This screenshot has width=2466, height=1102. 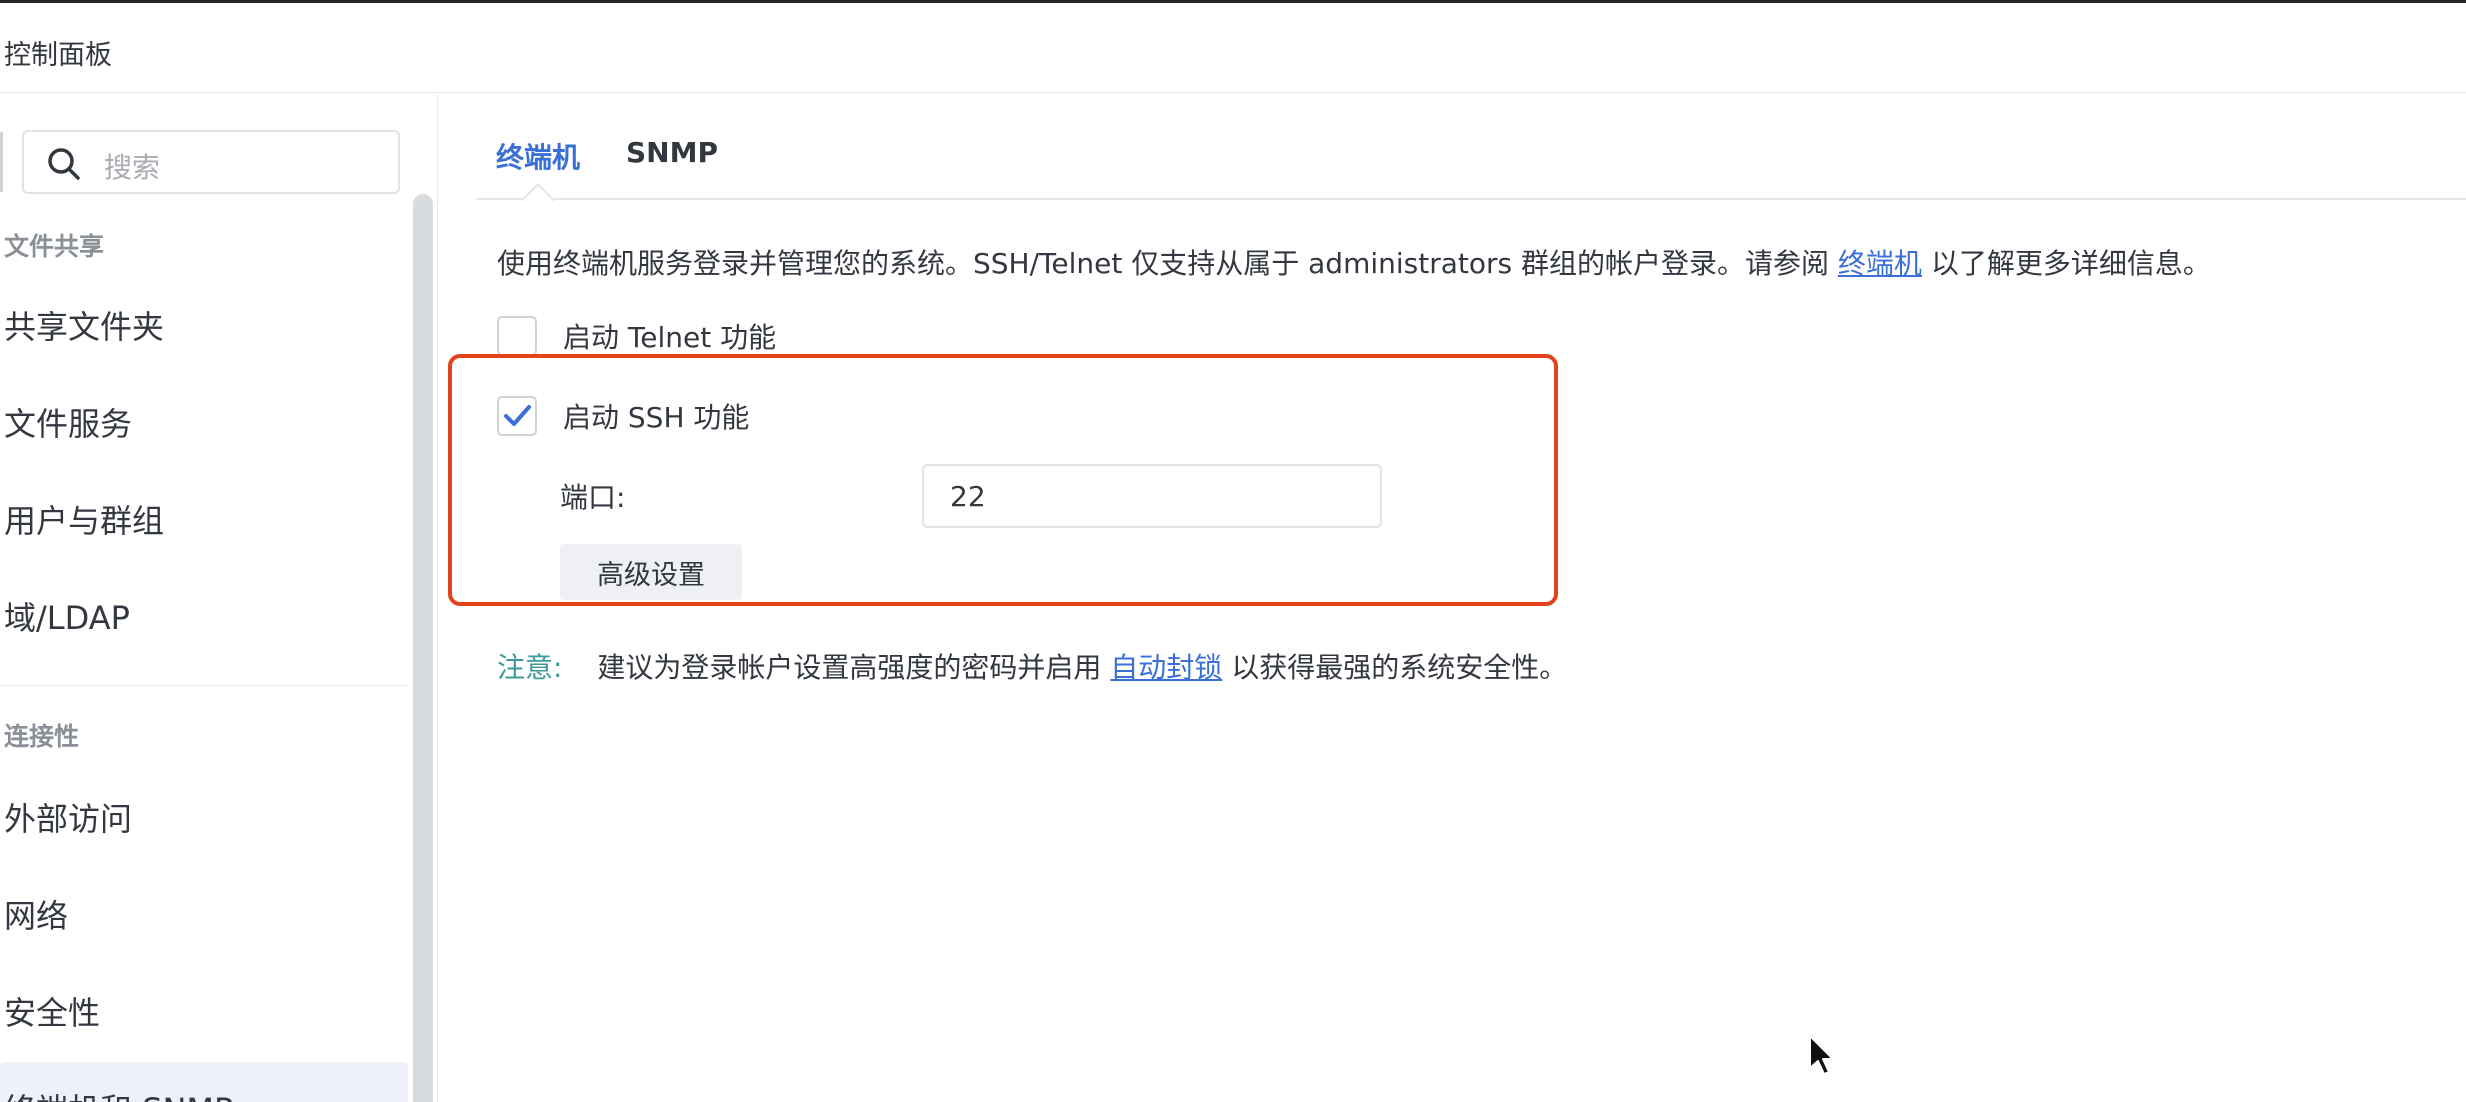 What do you see at coordinates (204, 819) in the screenshot?
I see `sidebar-item-external-access: 外部访问` at bounding box center [204, 819].